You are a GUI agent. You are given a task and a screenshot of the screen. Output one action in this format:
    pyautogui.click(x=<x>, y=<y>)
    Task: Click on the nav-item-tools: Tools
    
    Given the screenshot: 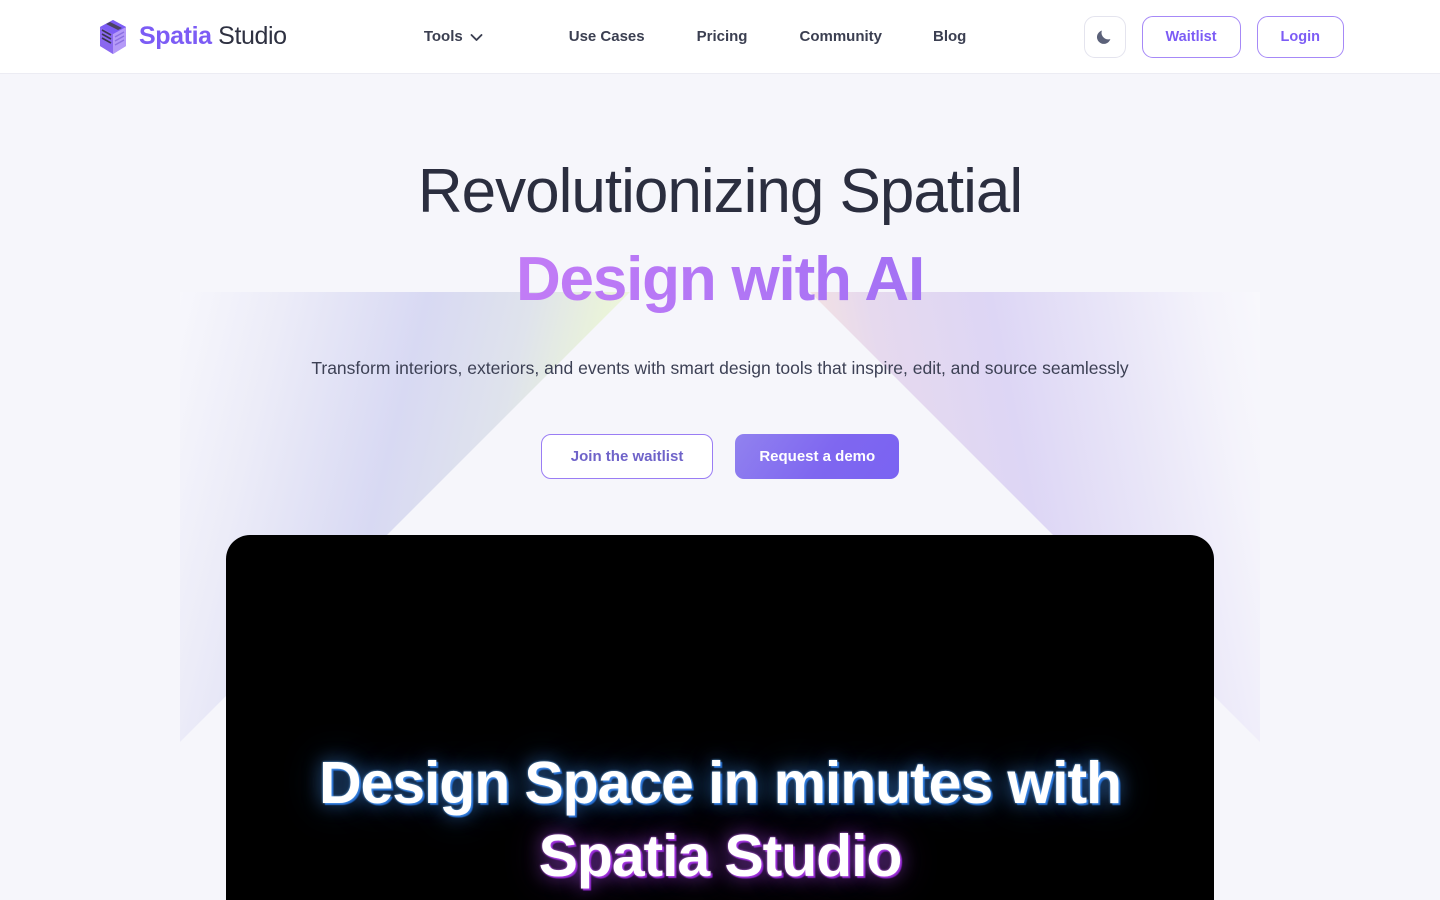 What is the action you would take?
    pyautogui.click(x=453, y=36)
    